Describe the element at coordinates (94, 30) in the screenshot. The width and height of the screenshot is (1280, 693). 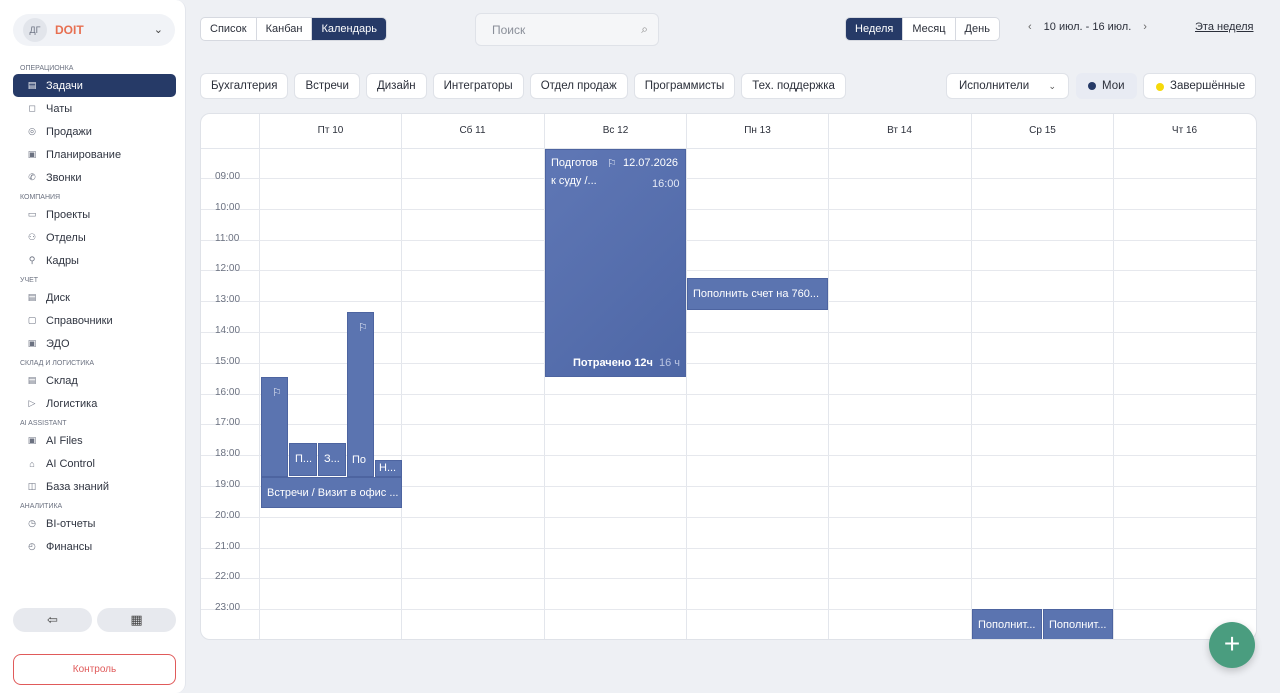
I see `org-switcher: ДГ DOIT ⌄` at that location.